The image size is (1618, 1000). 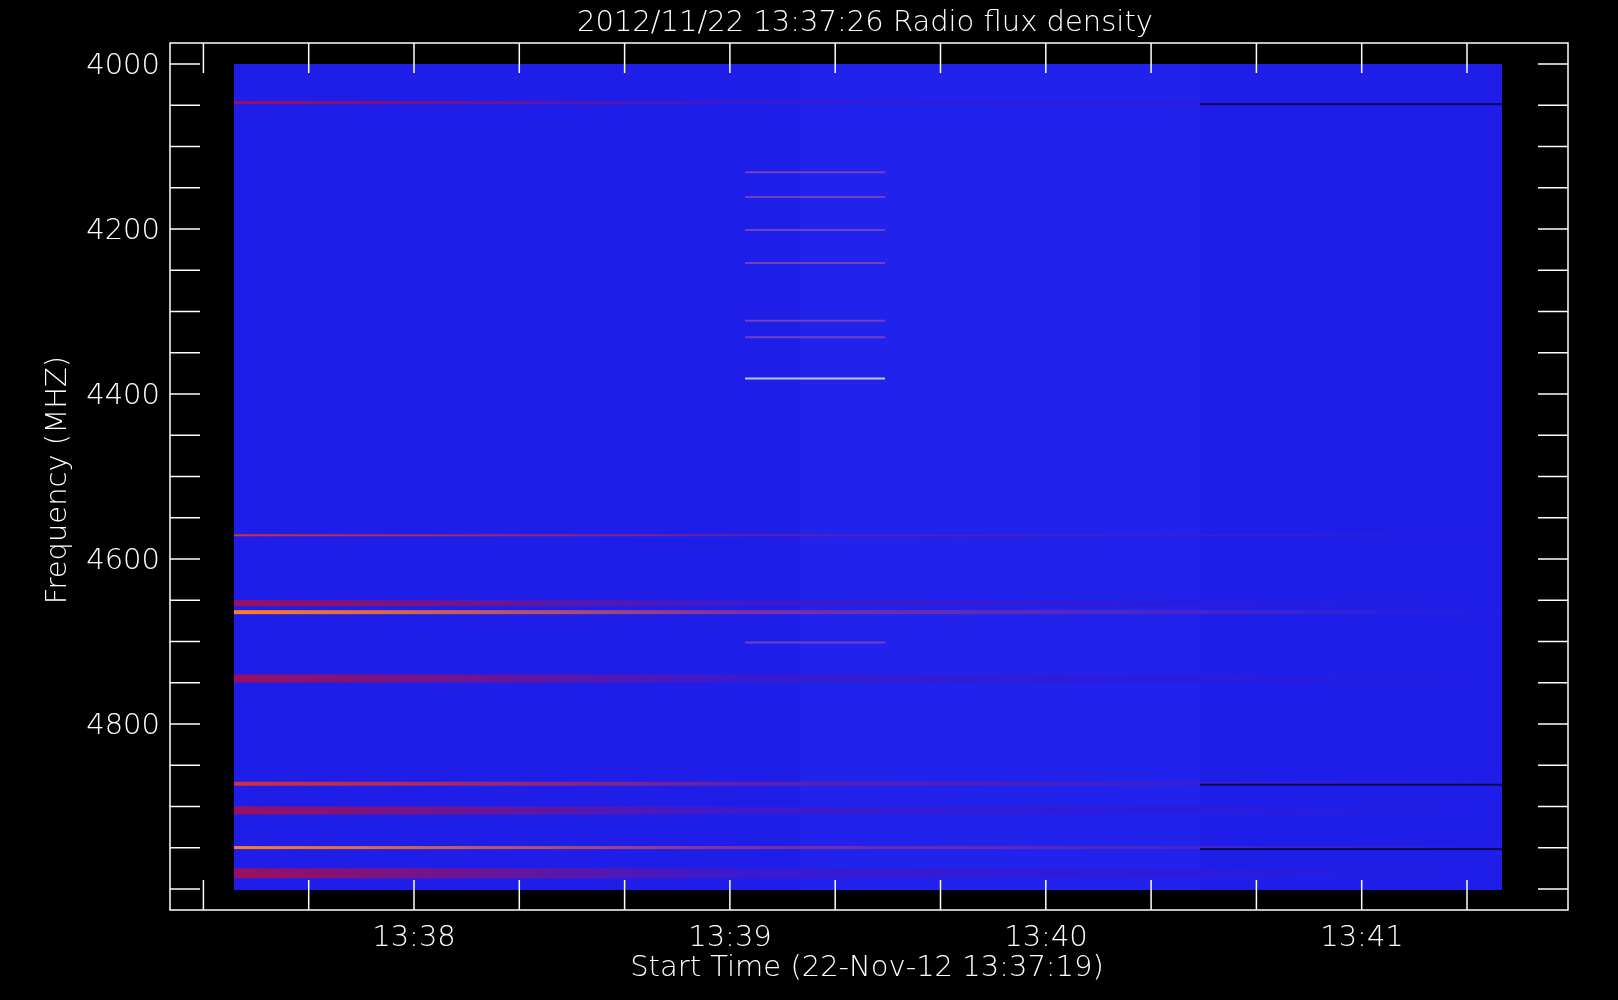 I want to click on tick-label: 4800, so click(x=123, y=724).